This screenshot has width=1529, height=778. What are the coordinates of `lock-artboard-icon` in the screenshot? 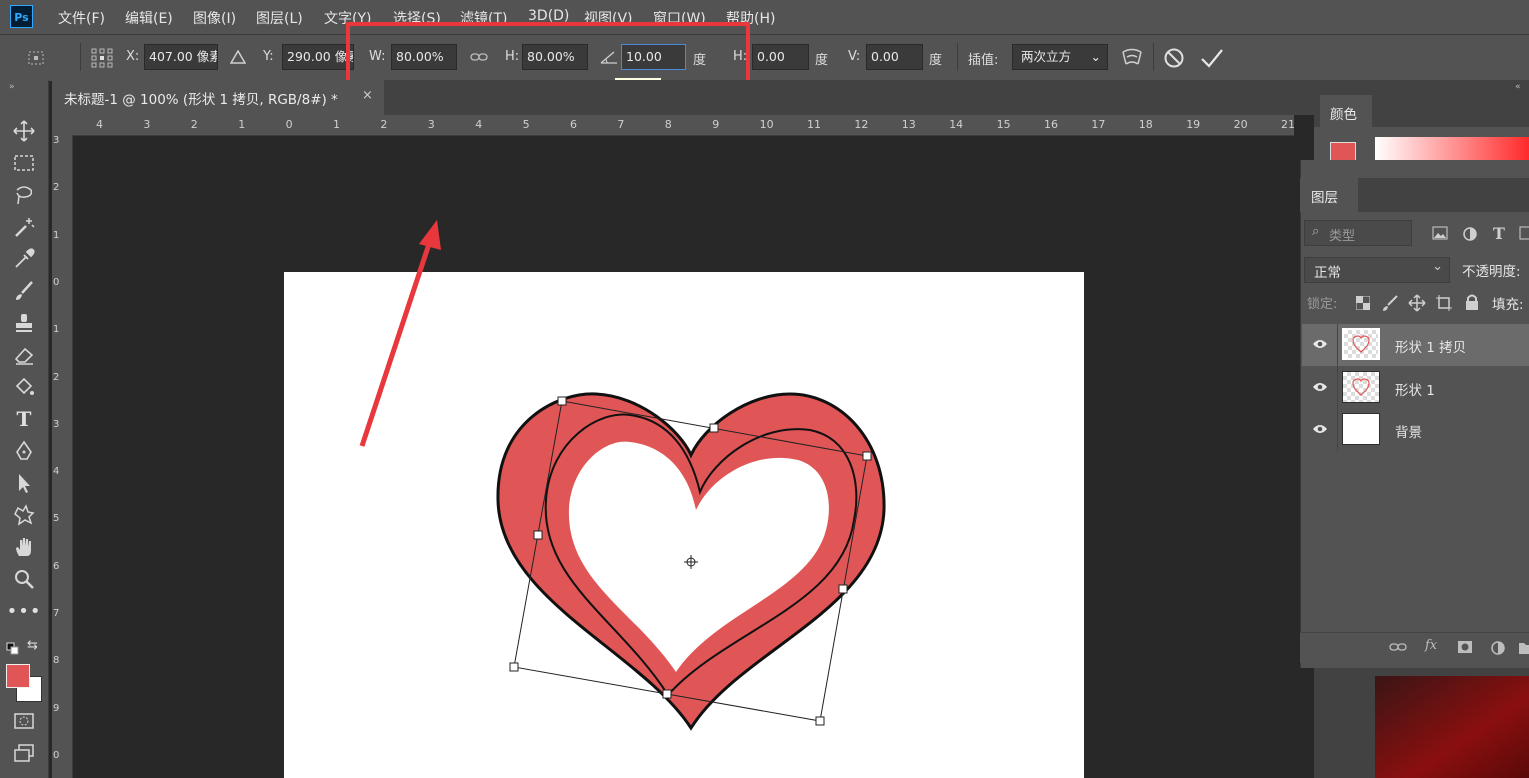 It's located at (1444, 303).